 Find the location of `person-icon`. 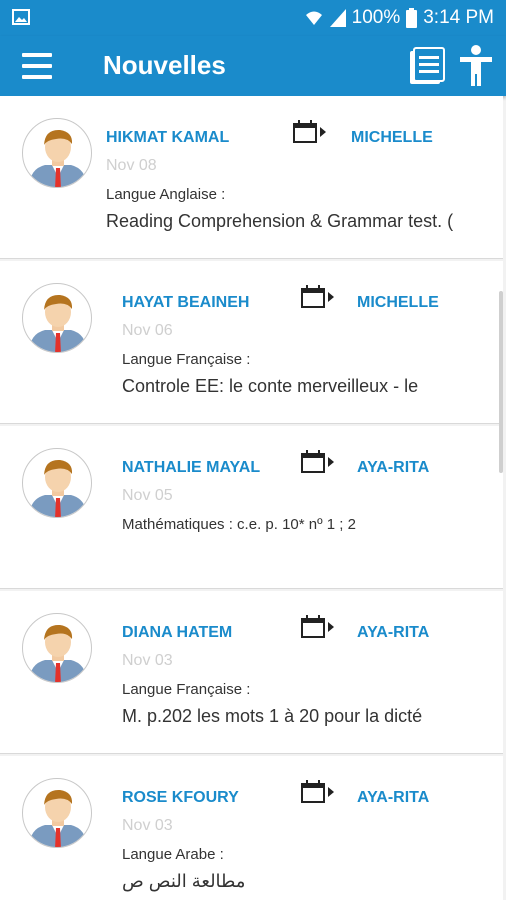

person-icon is located at coordinates (476, 66).